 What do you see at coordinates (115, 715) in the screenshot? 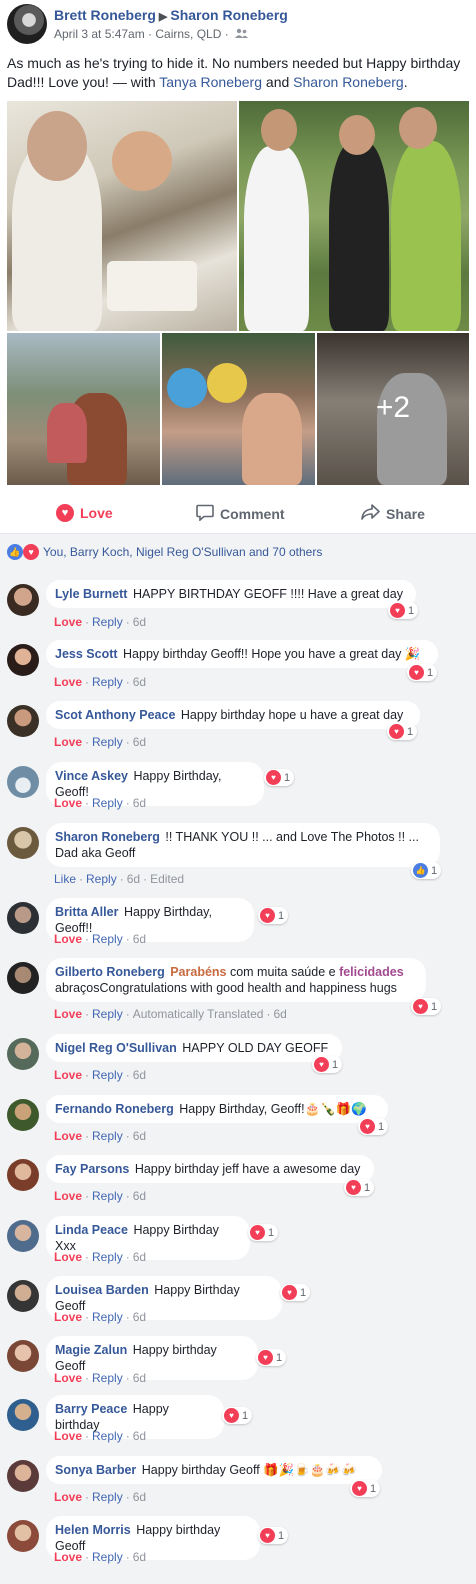
I see `comment-author: Scot Anthony Peace` at bounding box center [115, 715].